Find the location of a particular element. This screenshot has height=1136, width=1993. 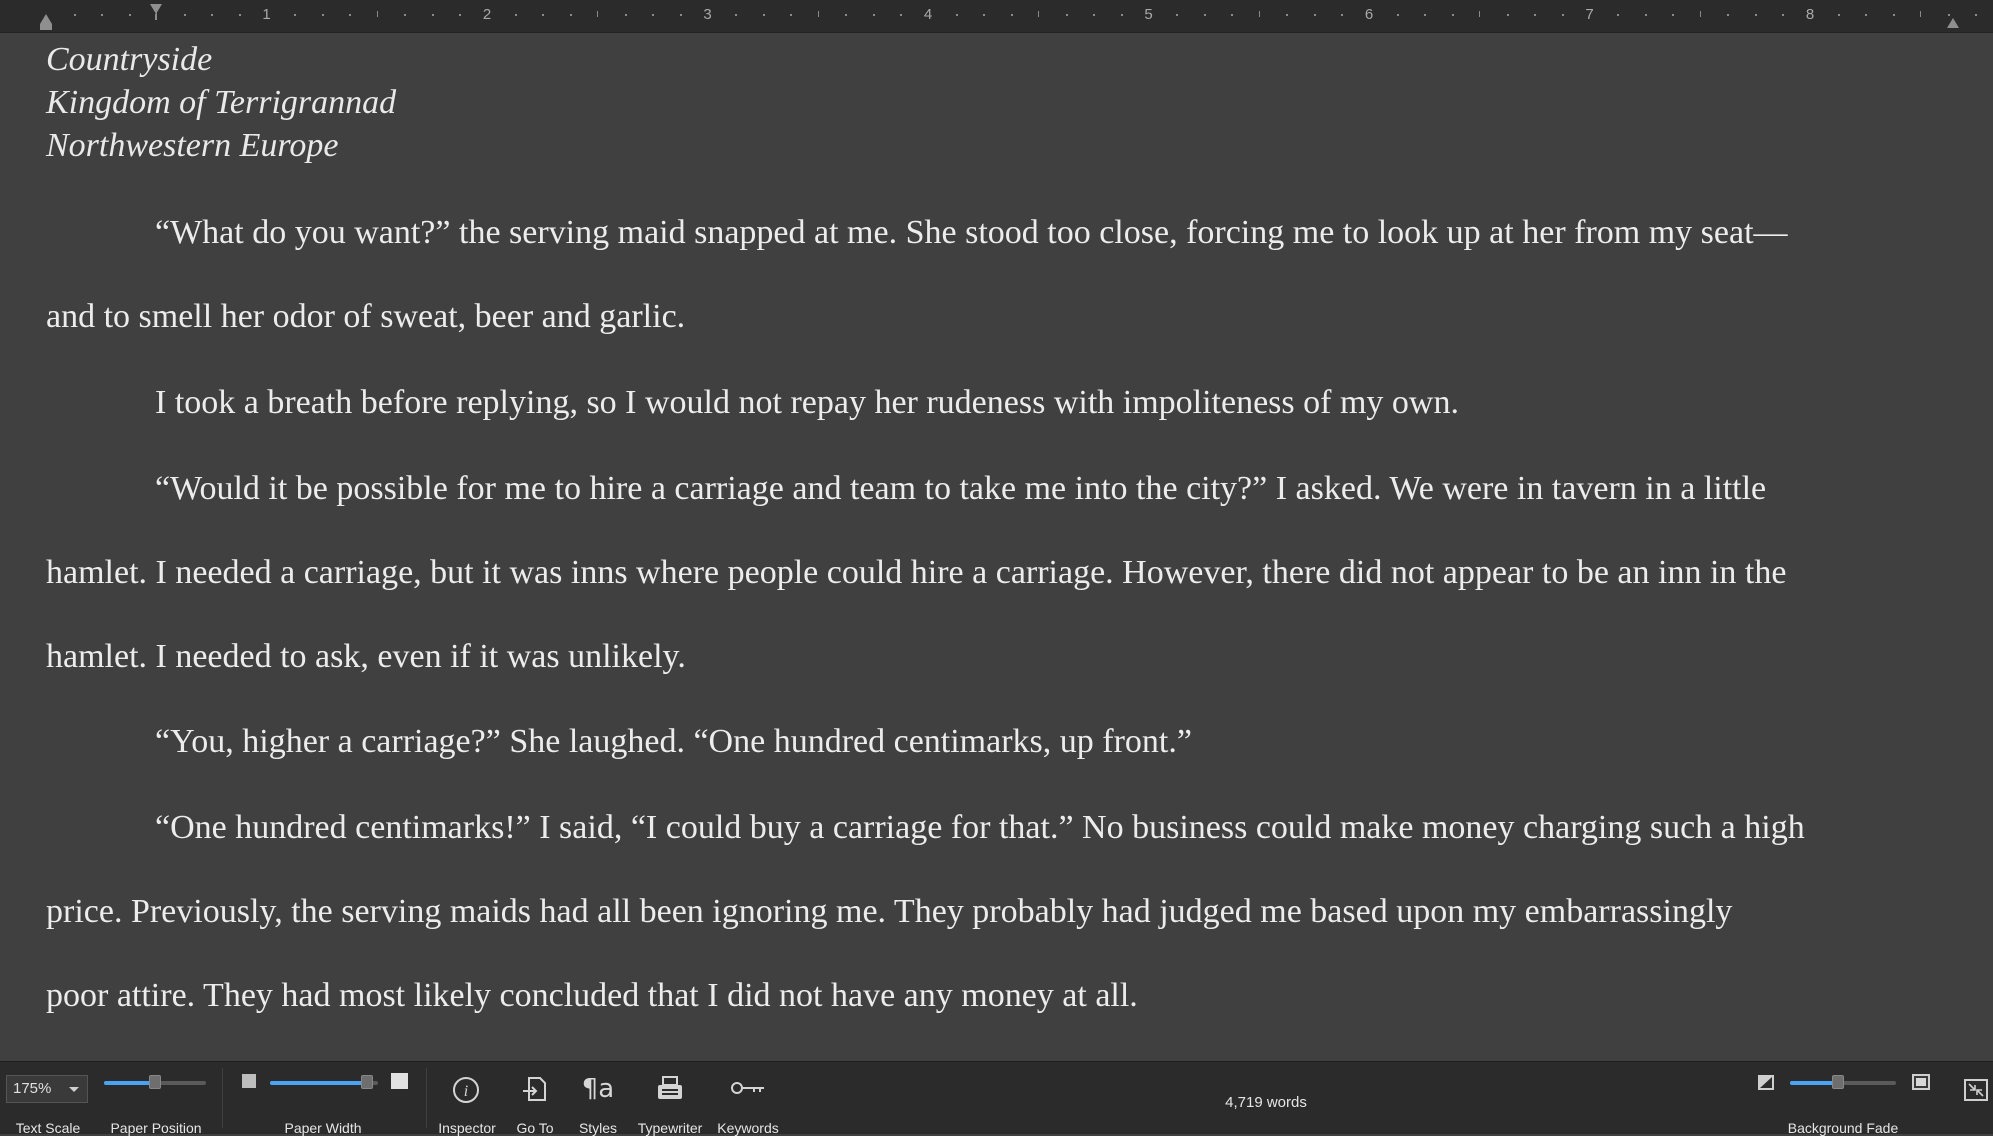

header-line-location: Countryside is located at coordinates (129, 59).